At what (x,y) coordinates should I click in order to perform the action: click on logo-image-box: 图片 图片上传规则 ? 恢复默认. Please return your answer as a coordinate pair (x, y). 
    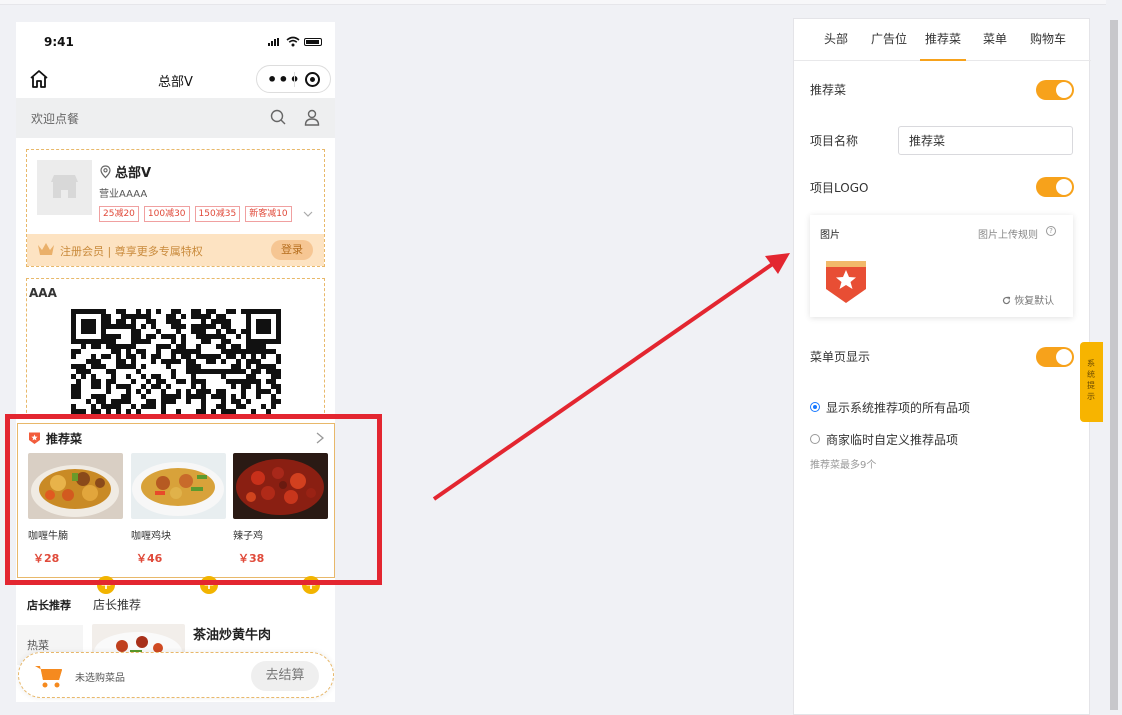
    Looking at the image, I should click on (941, 266).